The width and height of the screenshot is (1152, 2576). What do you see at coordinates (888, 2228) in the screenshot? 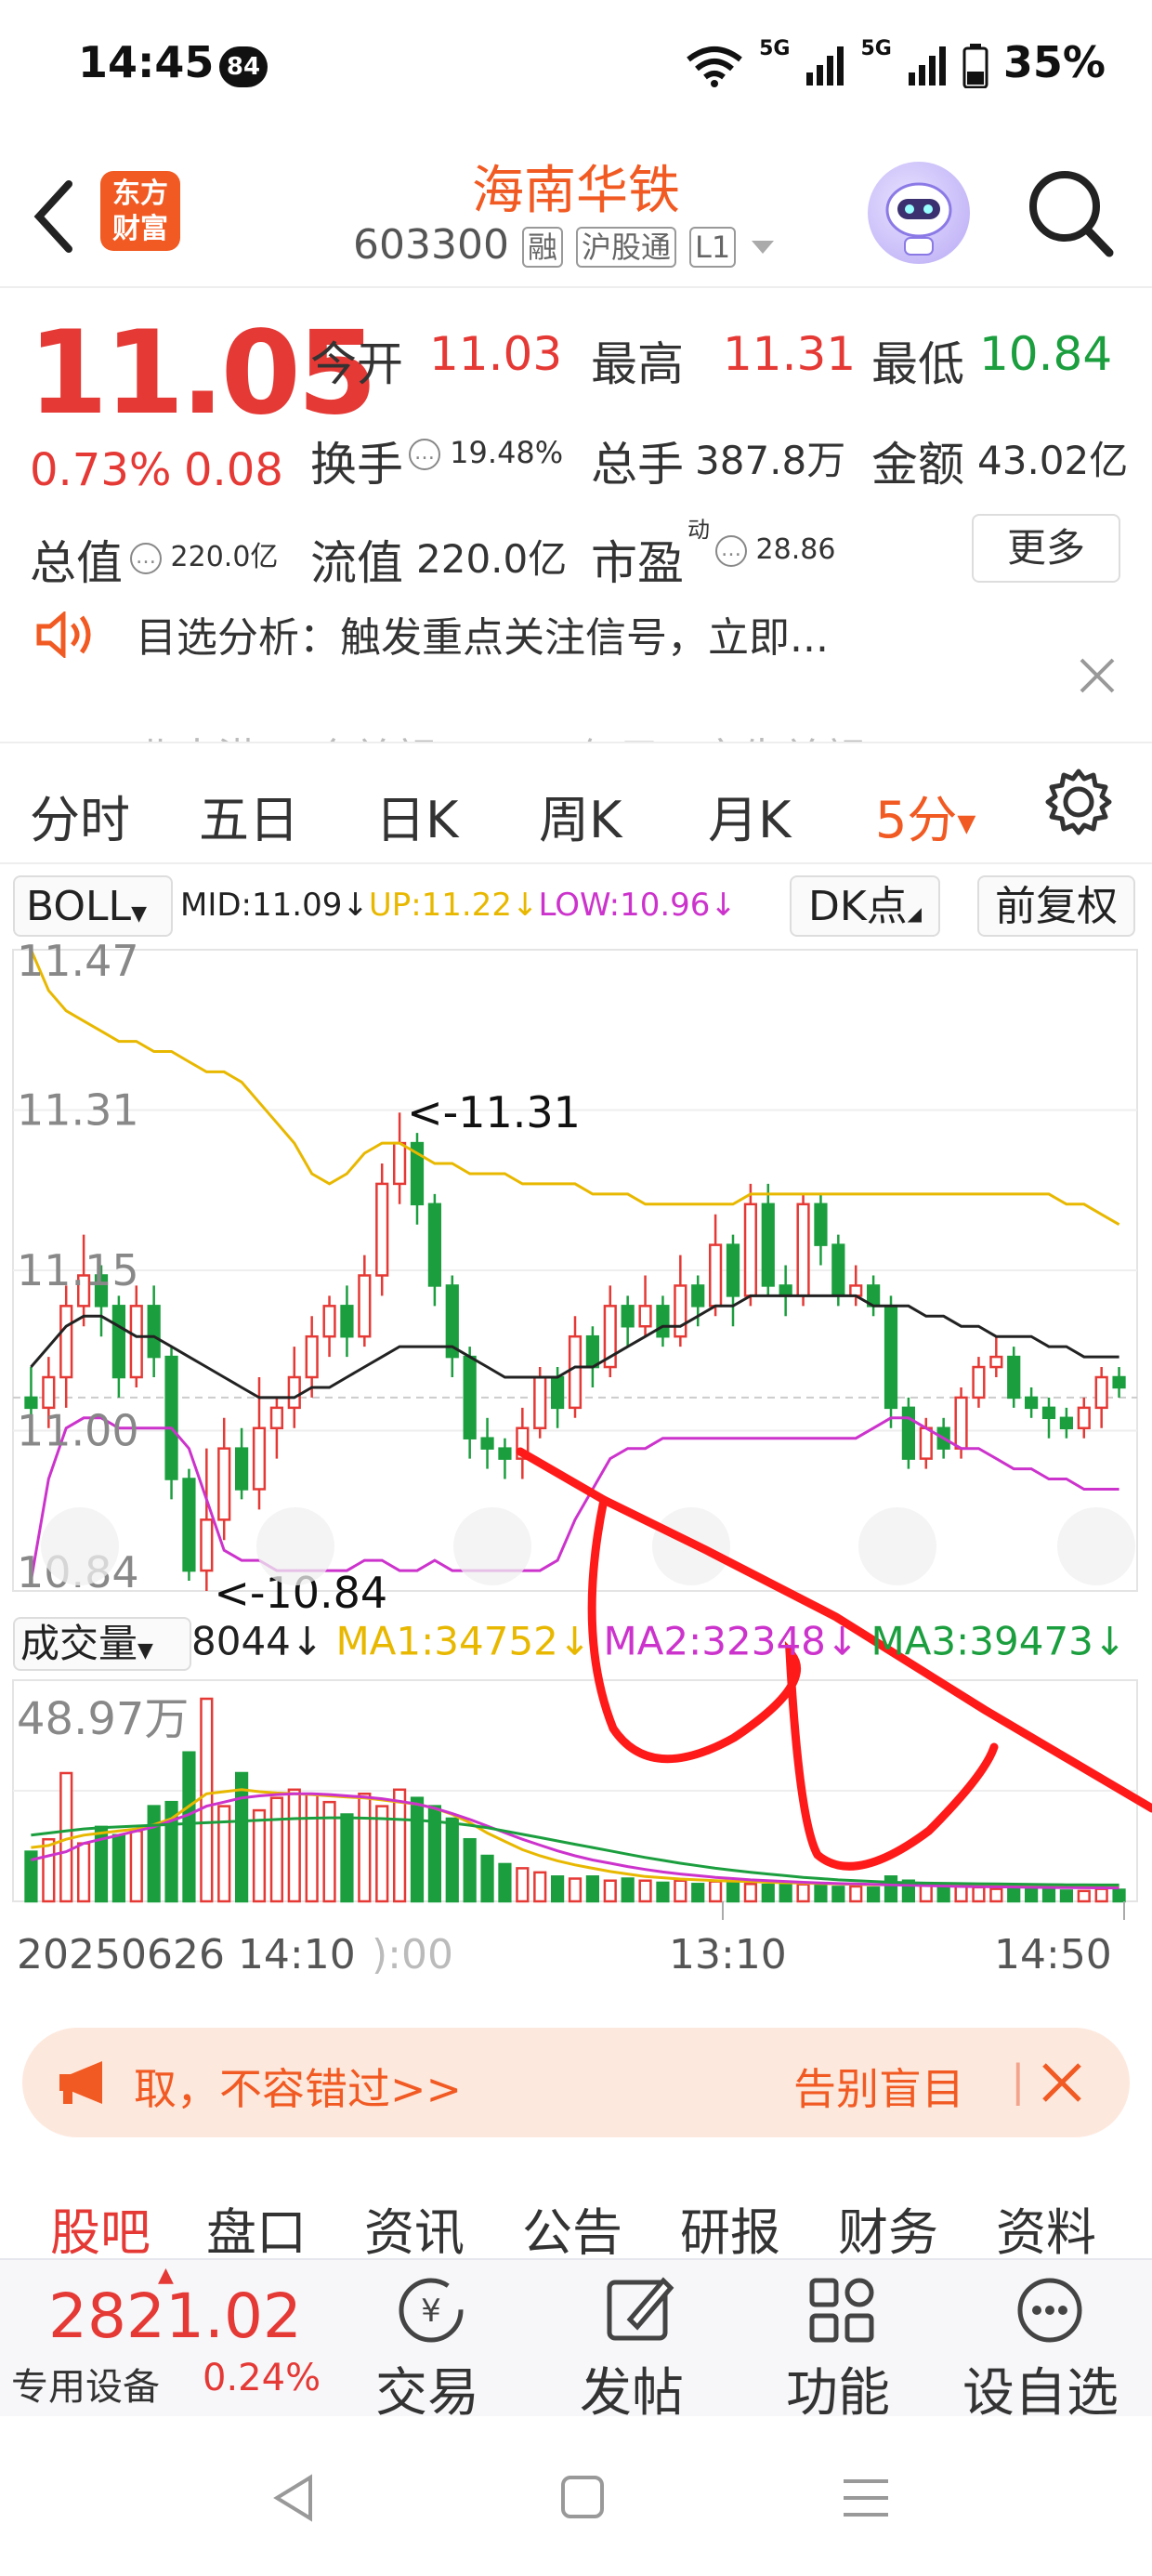
I see `tab-finance: 财务` at bounding box center [888, 2228].